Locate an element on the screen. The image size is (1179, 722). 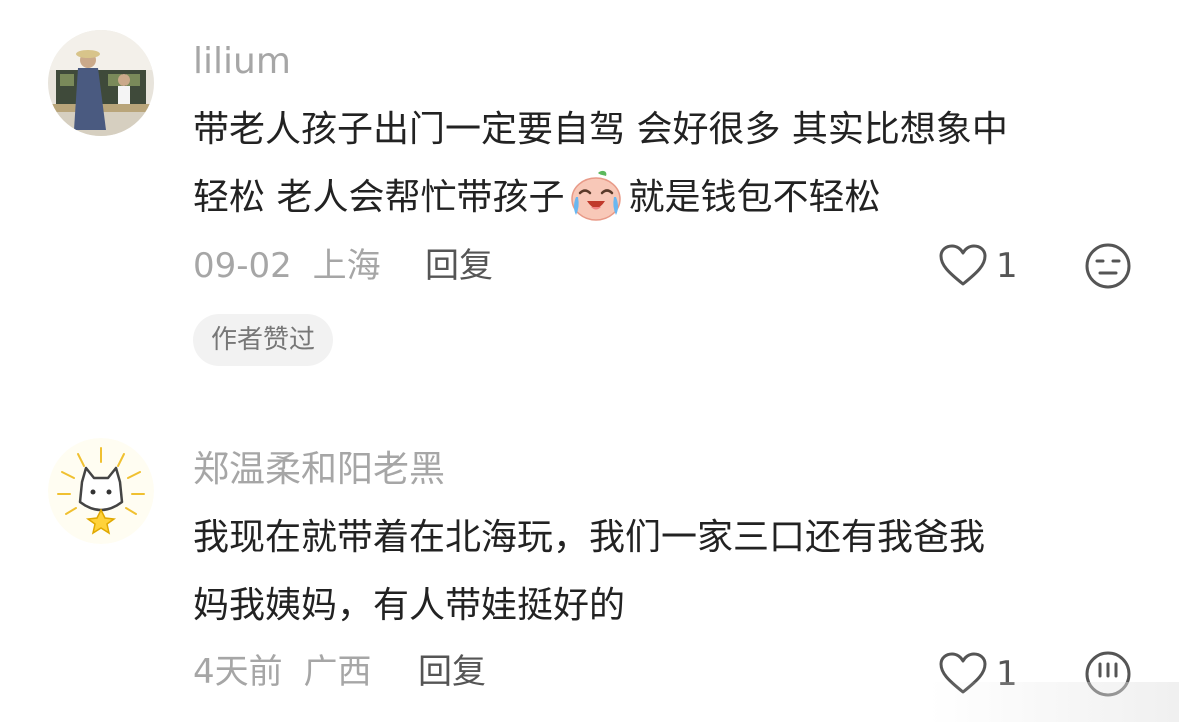
username: 郑温柔和阳老黑 is located at coordinates (319, 470).